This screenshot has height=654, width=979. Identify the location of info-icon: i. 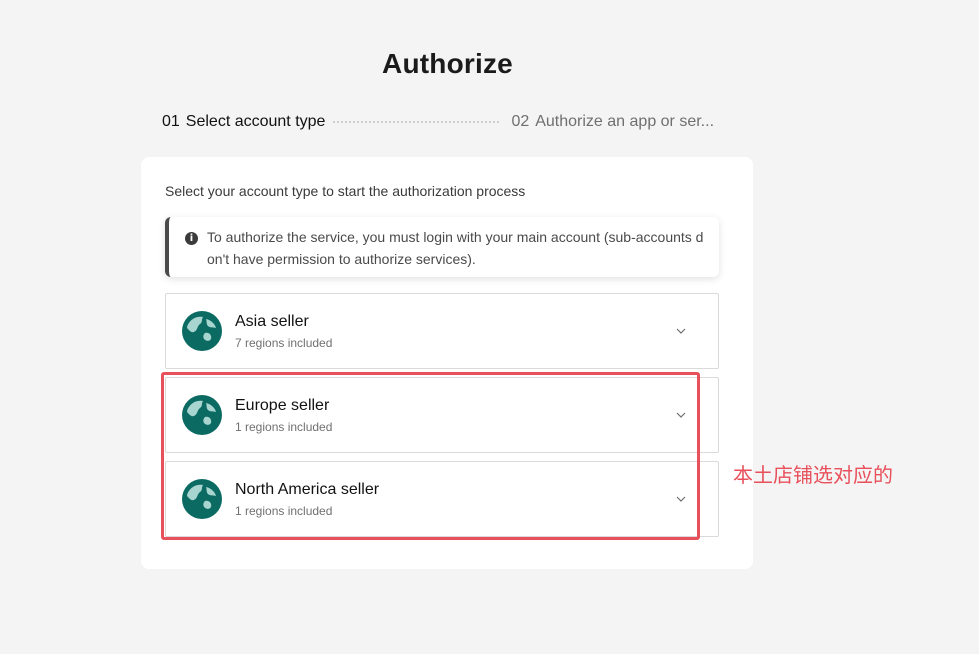
(191, 238).